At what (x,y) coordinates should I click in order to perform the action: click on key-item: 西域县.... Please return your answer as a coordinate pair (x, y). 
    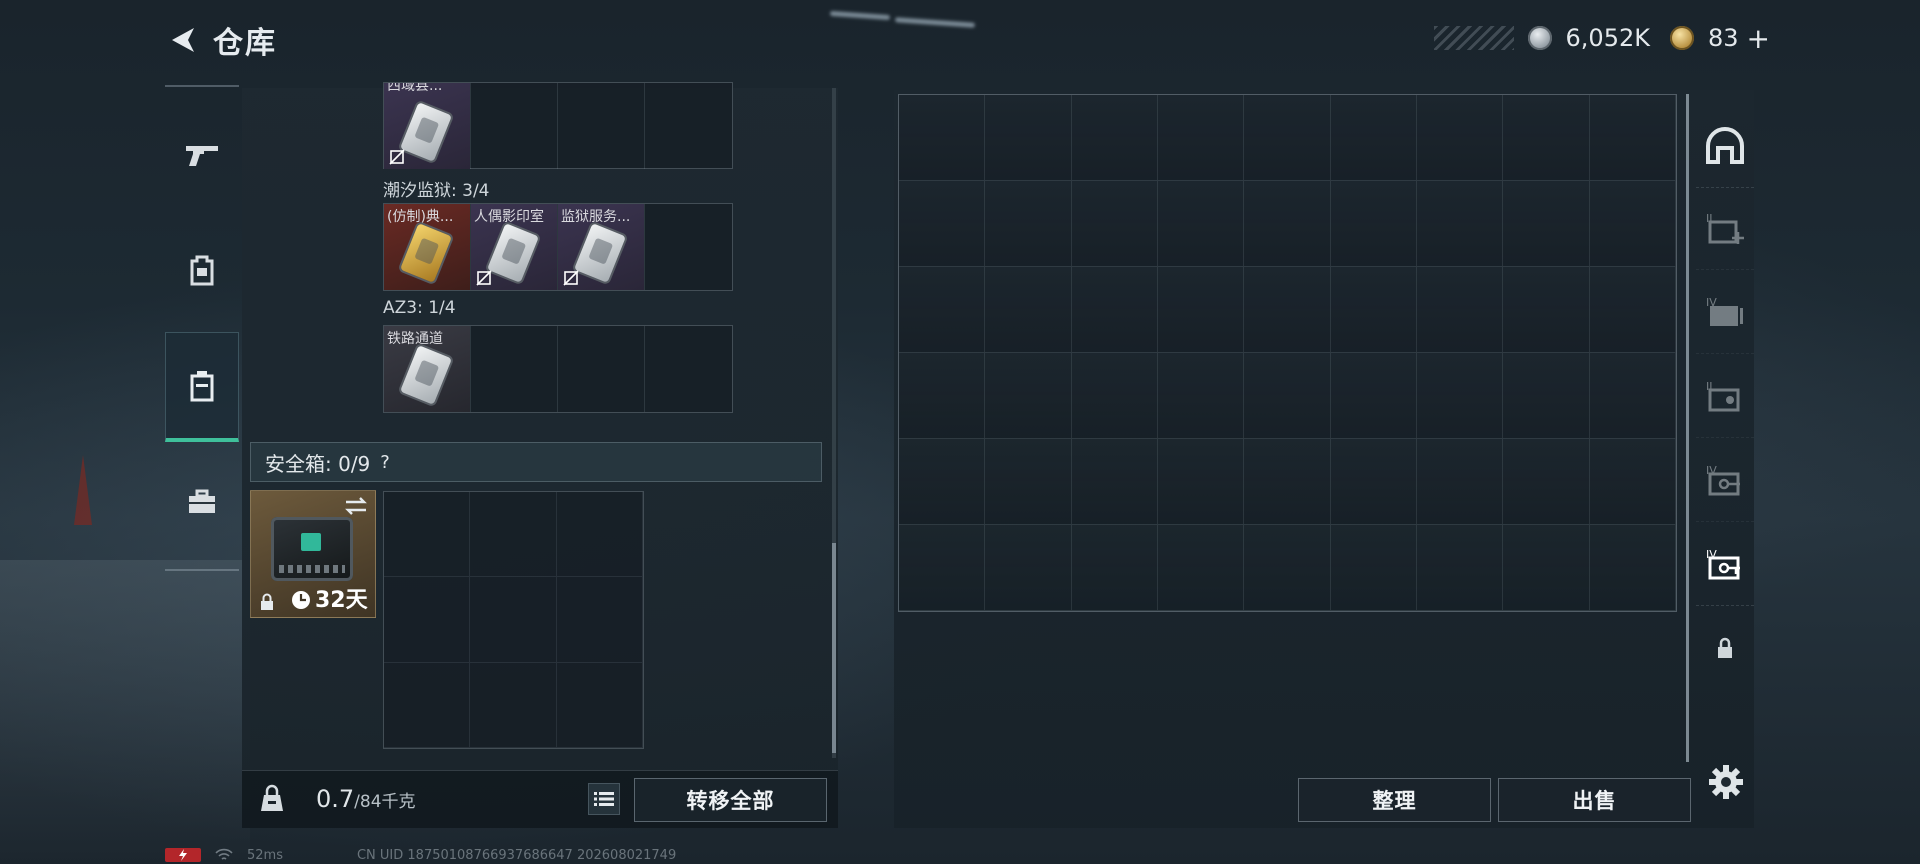
    Looking at the image, I should click on (427, 126).